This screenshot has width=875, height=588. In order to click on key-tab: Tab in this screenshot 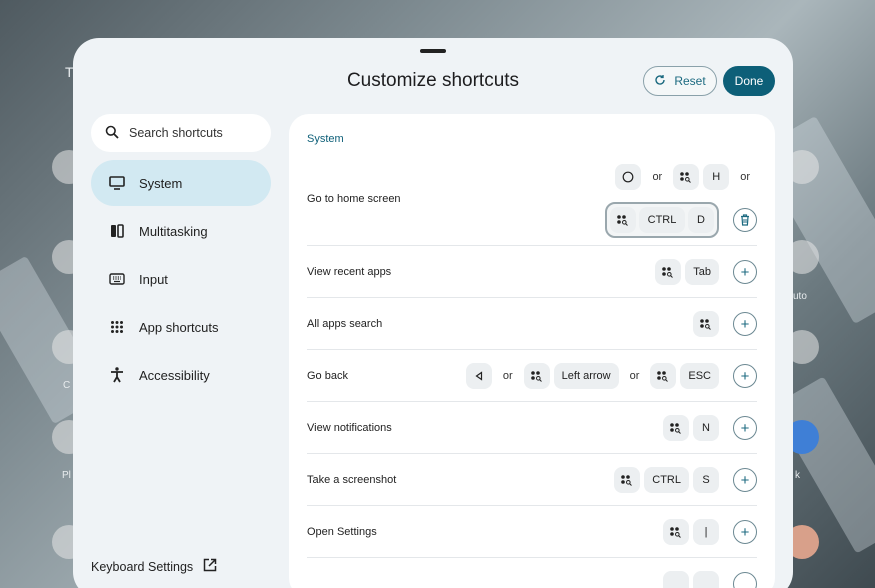, I will do `click(702, 272)`.